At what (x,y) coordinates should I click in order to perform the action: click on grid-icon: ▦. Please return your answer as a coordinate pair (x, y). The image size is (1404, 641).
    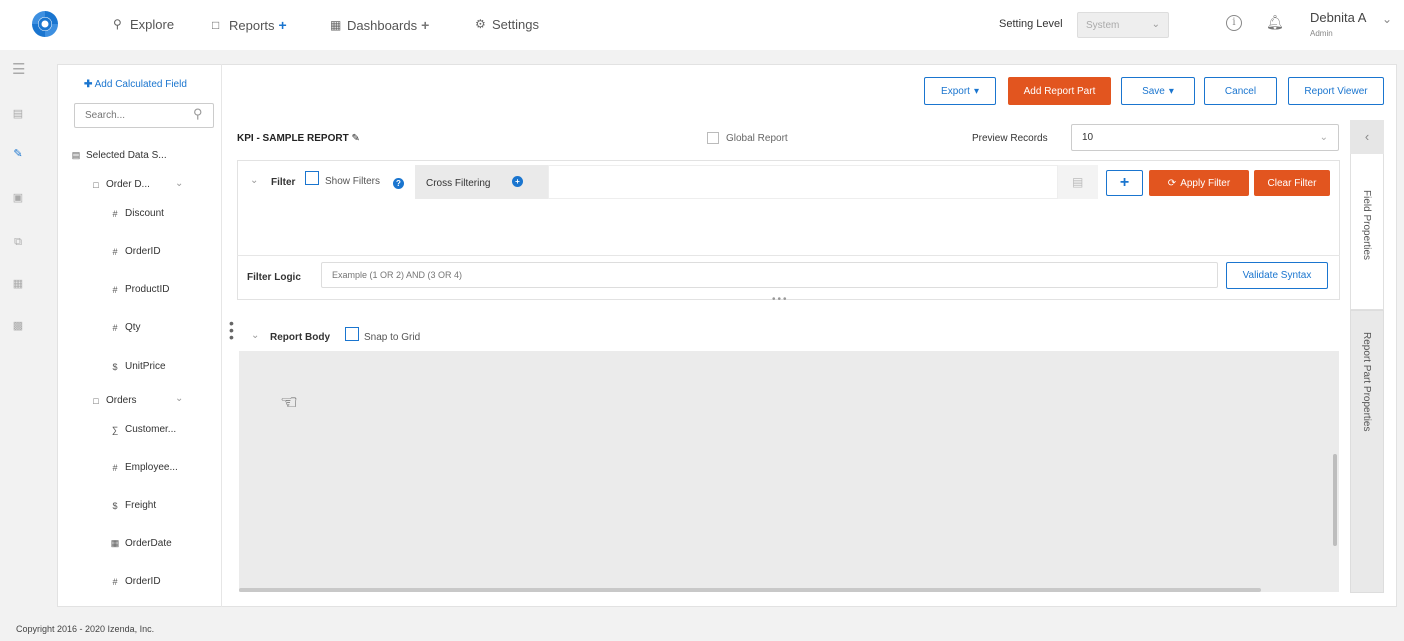
    Looking at the image, I should click on (18, 284).